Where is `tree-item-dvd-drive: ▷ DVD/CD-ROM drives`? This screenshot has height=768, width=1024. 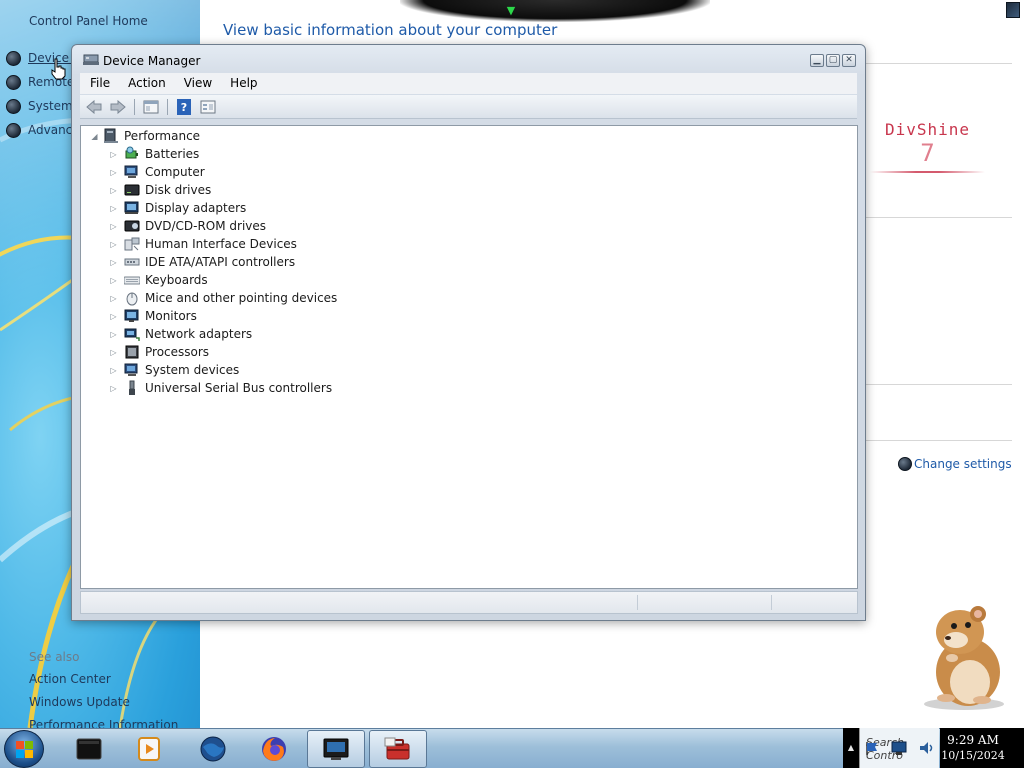
tree-item-dvd-drive: ▷ DVD/CD-ROM drives is located at coordinates (187, 226).